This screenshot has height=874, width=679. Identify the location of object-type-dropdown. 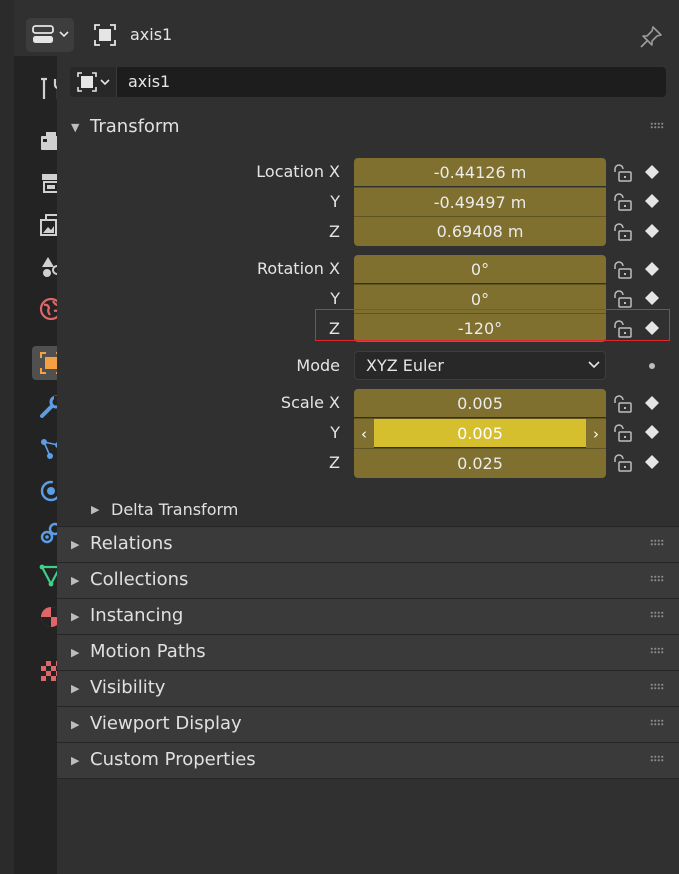
(93, 82).